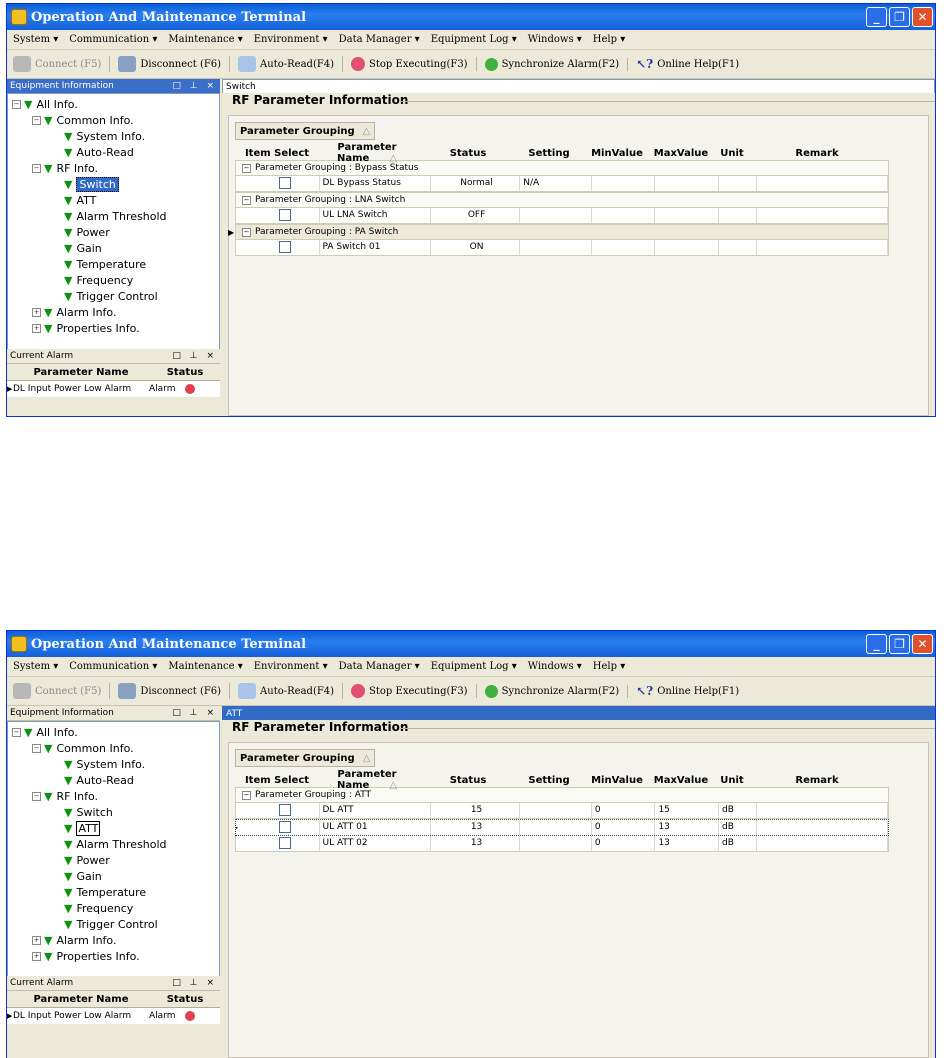 The height and width of the screenshot is (1058, 948). What do you see at coordinates (87, 232) in the screenshot?
I see `tree-node-power: ▼ Power` at bounding box center [87, 232].